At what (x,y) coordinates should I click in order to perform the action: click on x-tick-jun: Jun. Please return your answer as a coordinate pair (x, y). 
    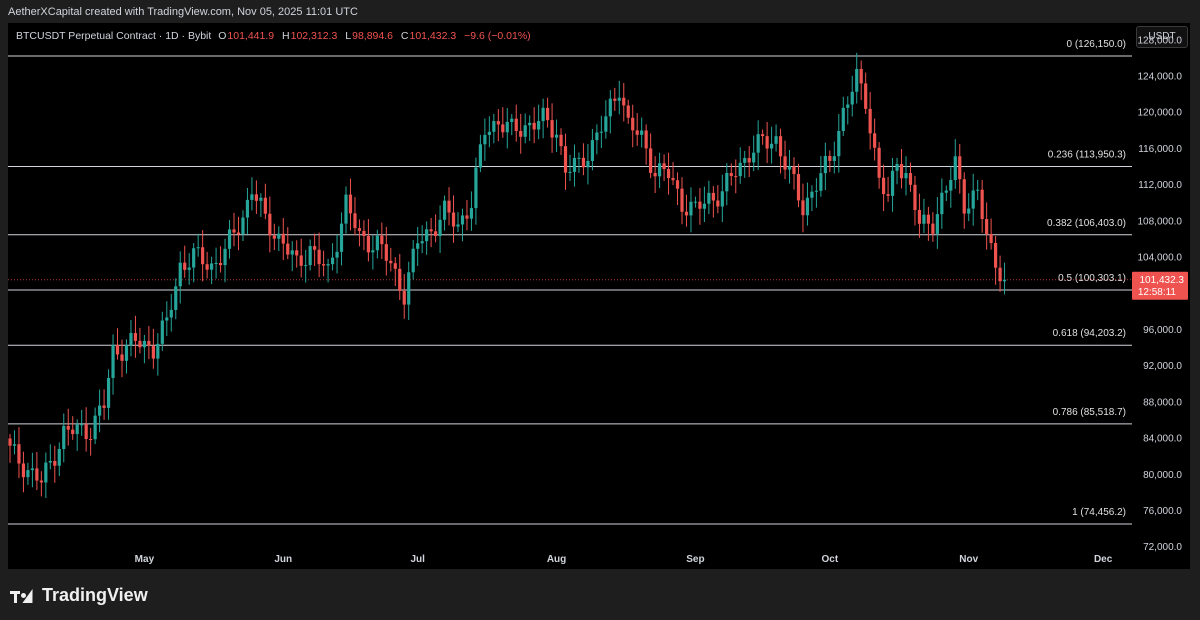
    Looking at the image, I should click on (283, 559).